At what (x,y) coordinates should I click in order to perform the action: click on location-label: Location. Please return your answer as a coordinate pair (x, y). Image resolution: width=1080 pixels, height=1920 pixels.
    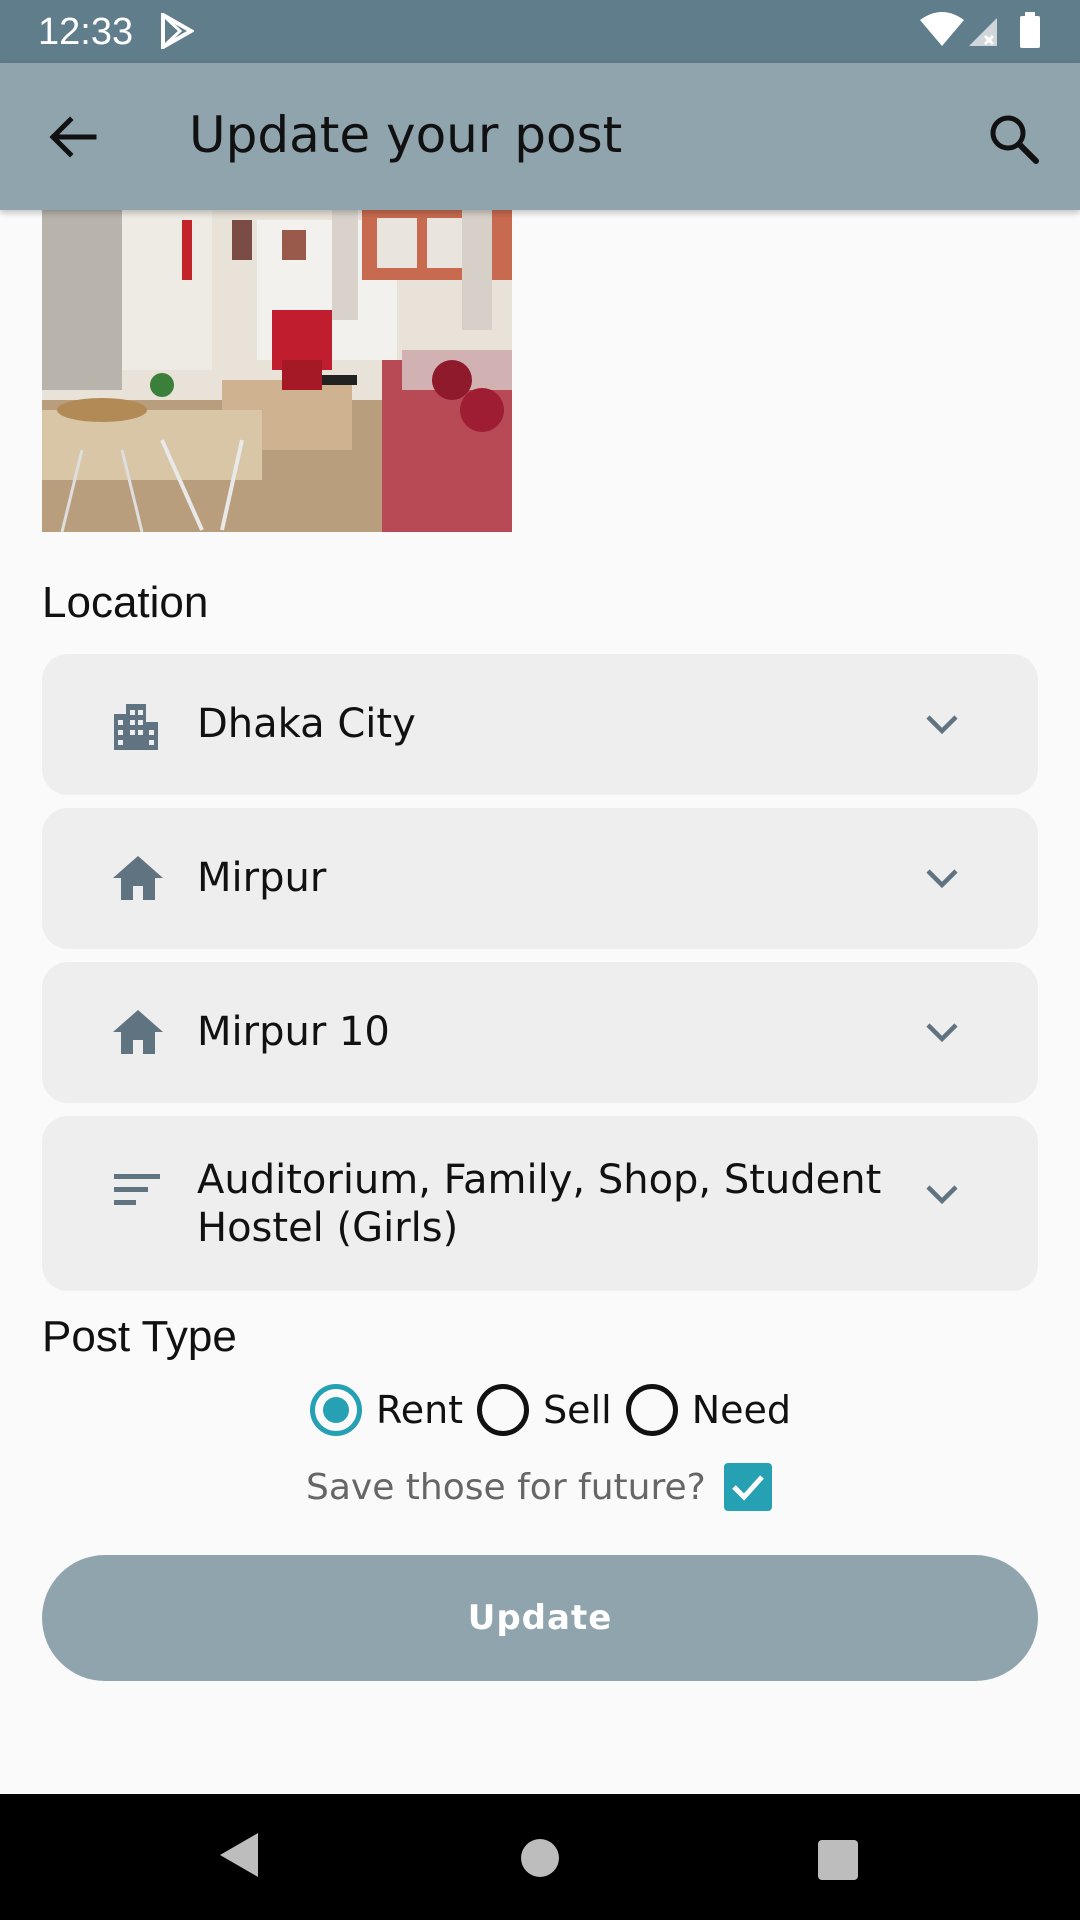
    Looking at the image, I should click on (125, 602).